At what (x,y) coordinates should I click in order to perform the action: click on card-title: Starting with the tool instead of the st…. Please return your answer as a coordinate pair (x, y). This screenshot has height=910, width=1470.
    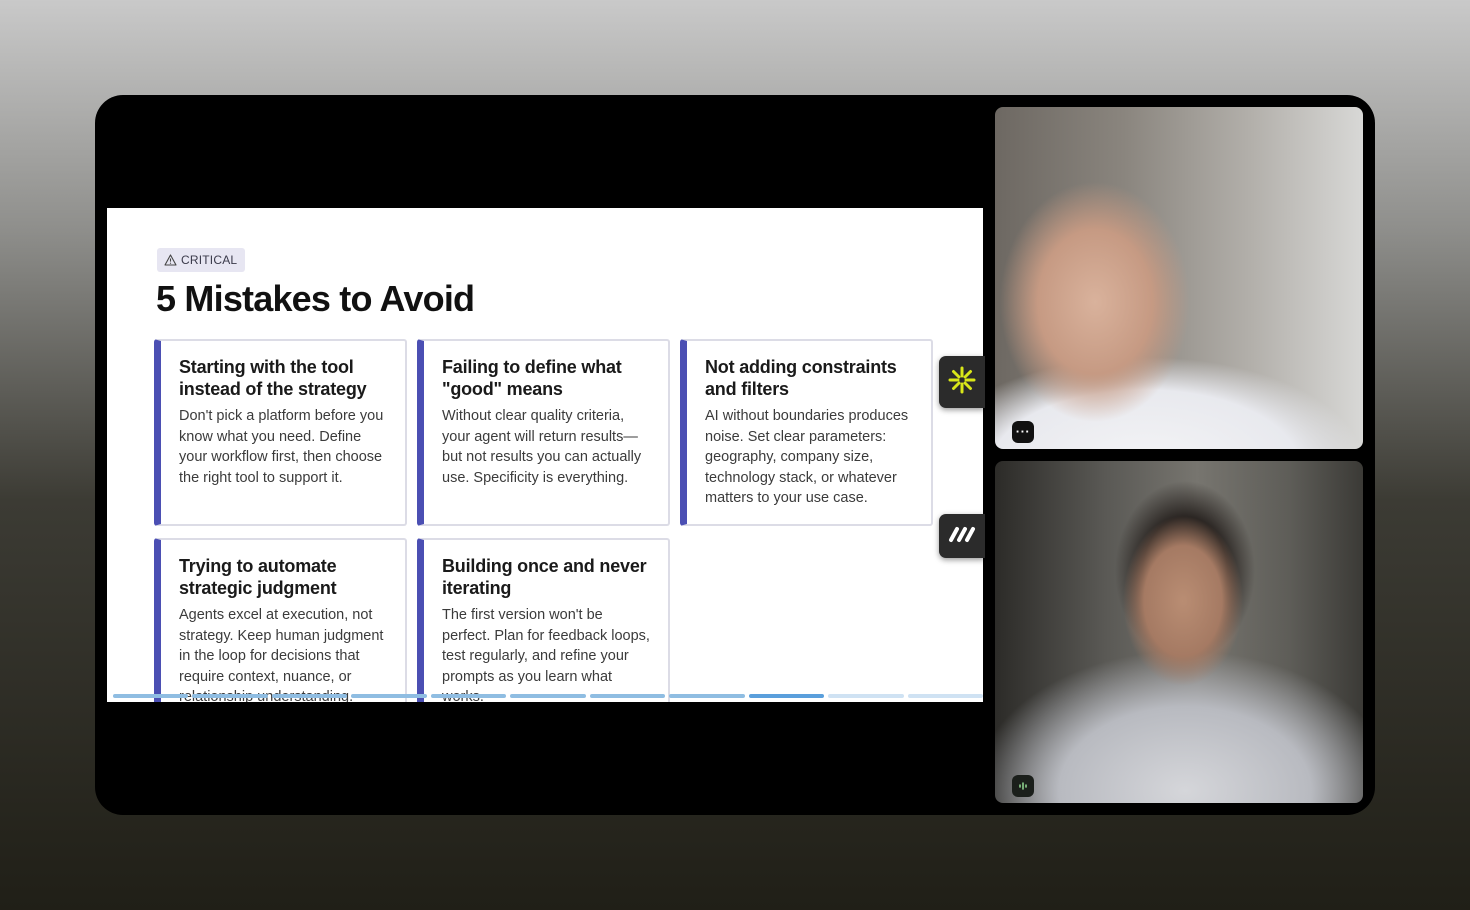
    Looking at the image, I should click on (273, 378).